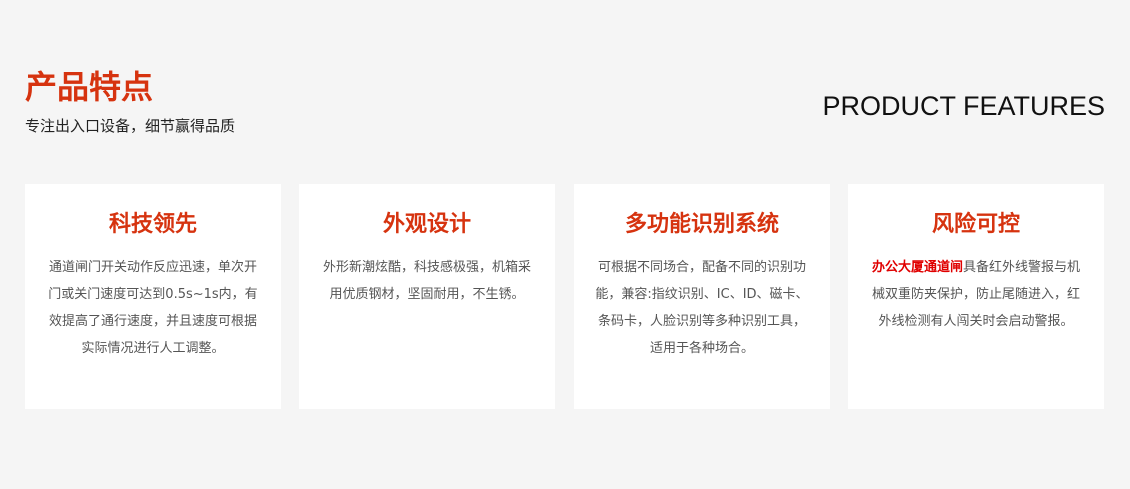 This screenshot has height=489, width=1130. I want to click on section-header: 产品特点 专注出入口设备，细节赢得品质 PRODUCT FEATURES, so click(565, 103).